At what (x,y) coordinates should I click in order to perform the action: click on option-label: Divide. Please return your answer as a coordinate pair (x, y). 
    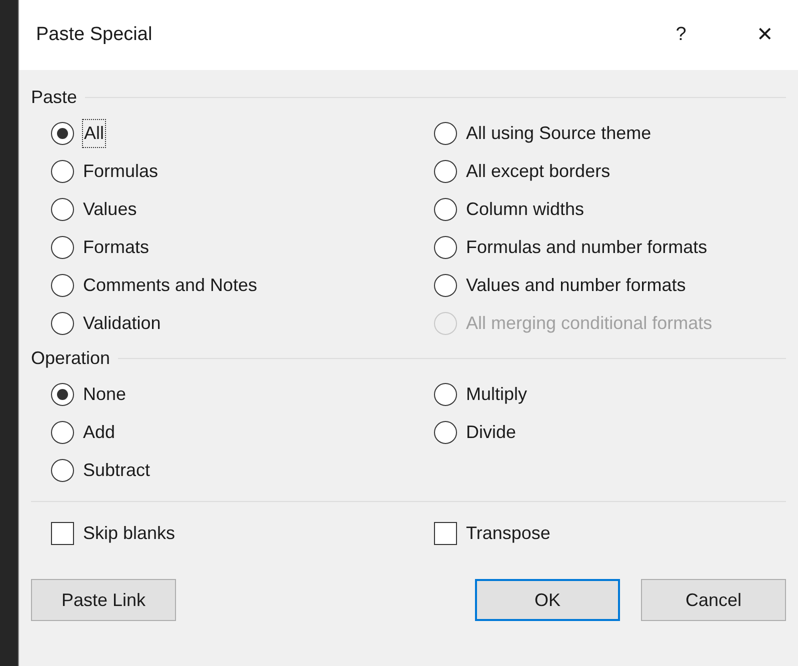
    Looking at the image, I should click on (491, 432).